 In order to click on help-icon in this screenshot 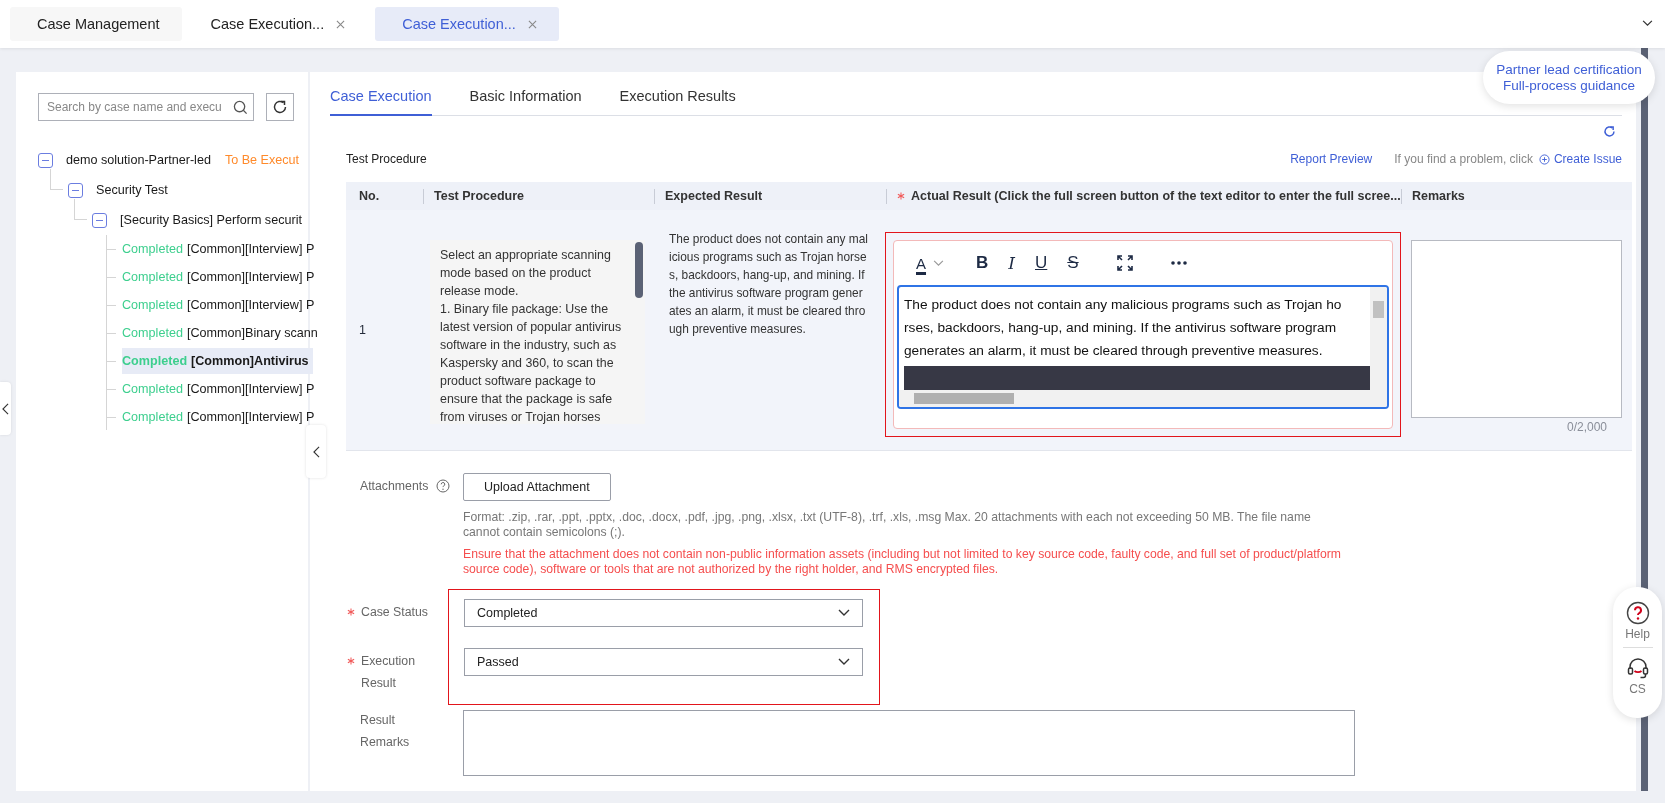, I will do `click(443, 486)`.